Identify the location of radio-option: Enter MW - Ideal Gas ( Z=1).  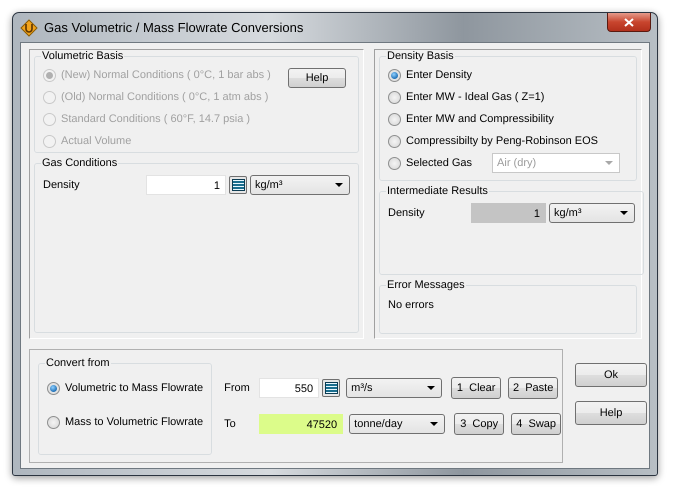
(466, 97).